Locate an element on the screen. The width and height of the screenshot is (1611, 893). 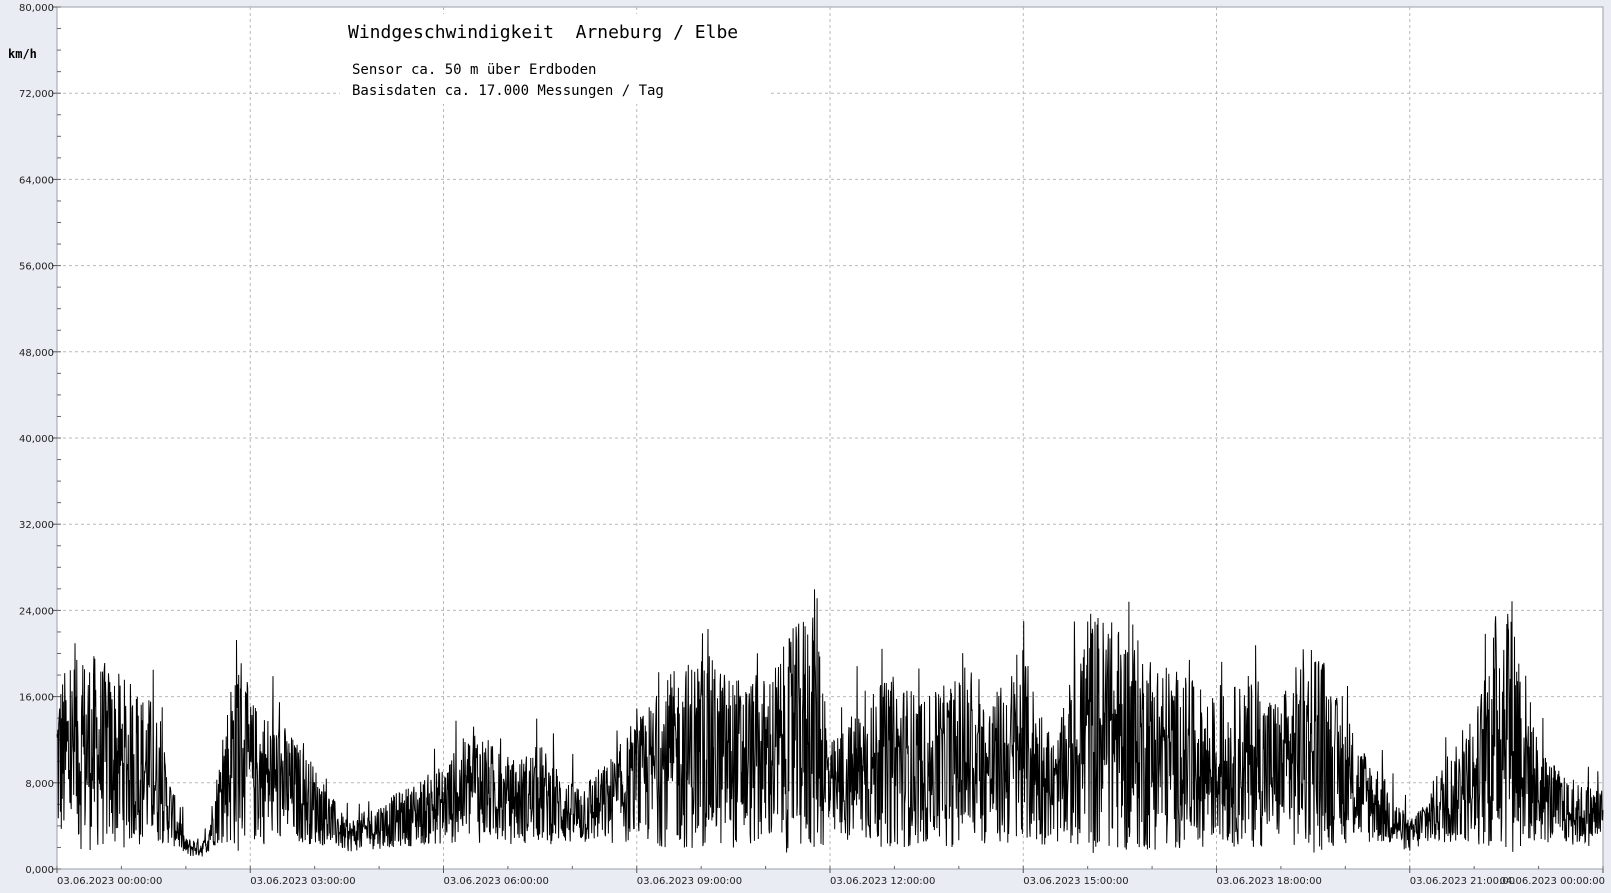
chart-subtitle-1: Sensor ca. 50 m über Erdboden is located at coordinates (474, 70).